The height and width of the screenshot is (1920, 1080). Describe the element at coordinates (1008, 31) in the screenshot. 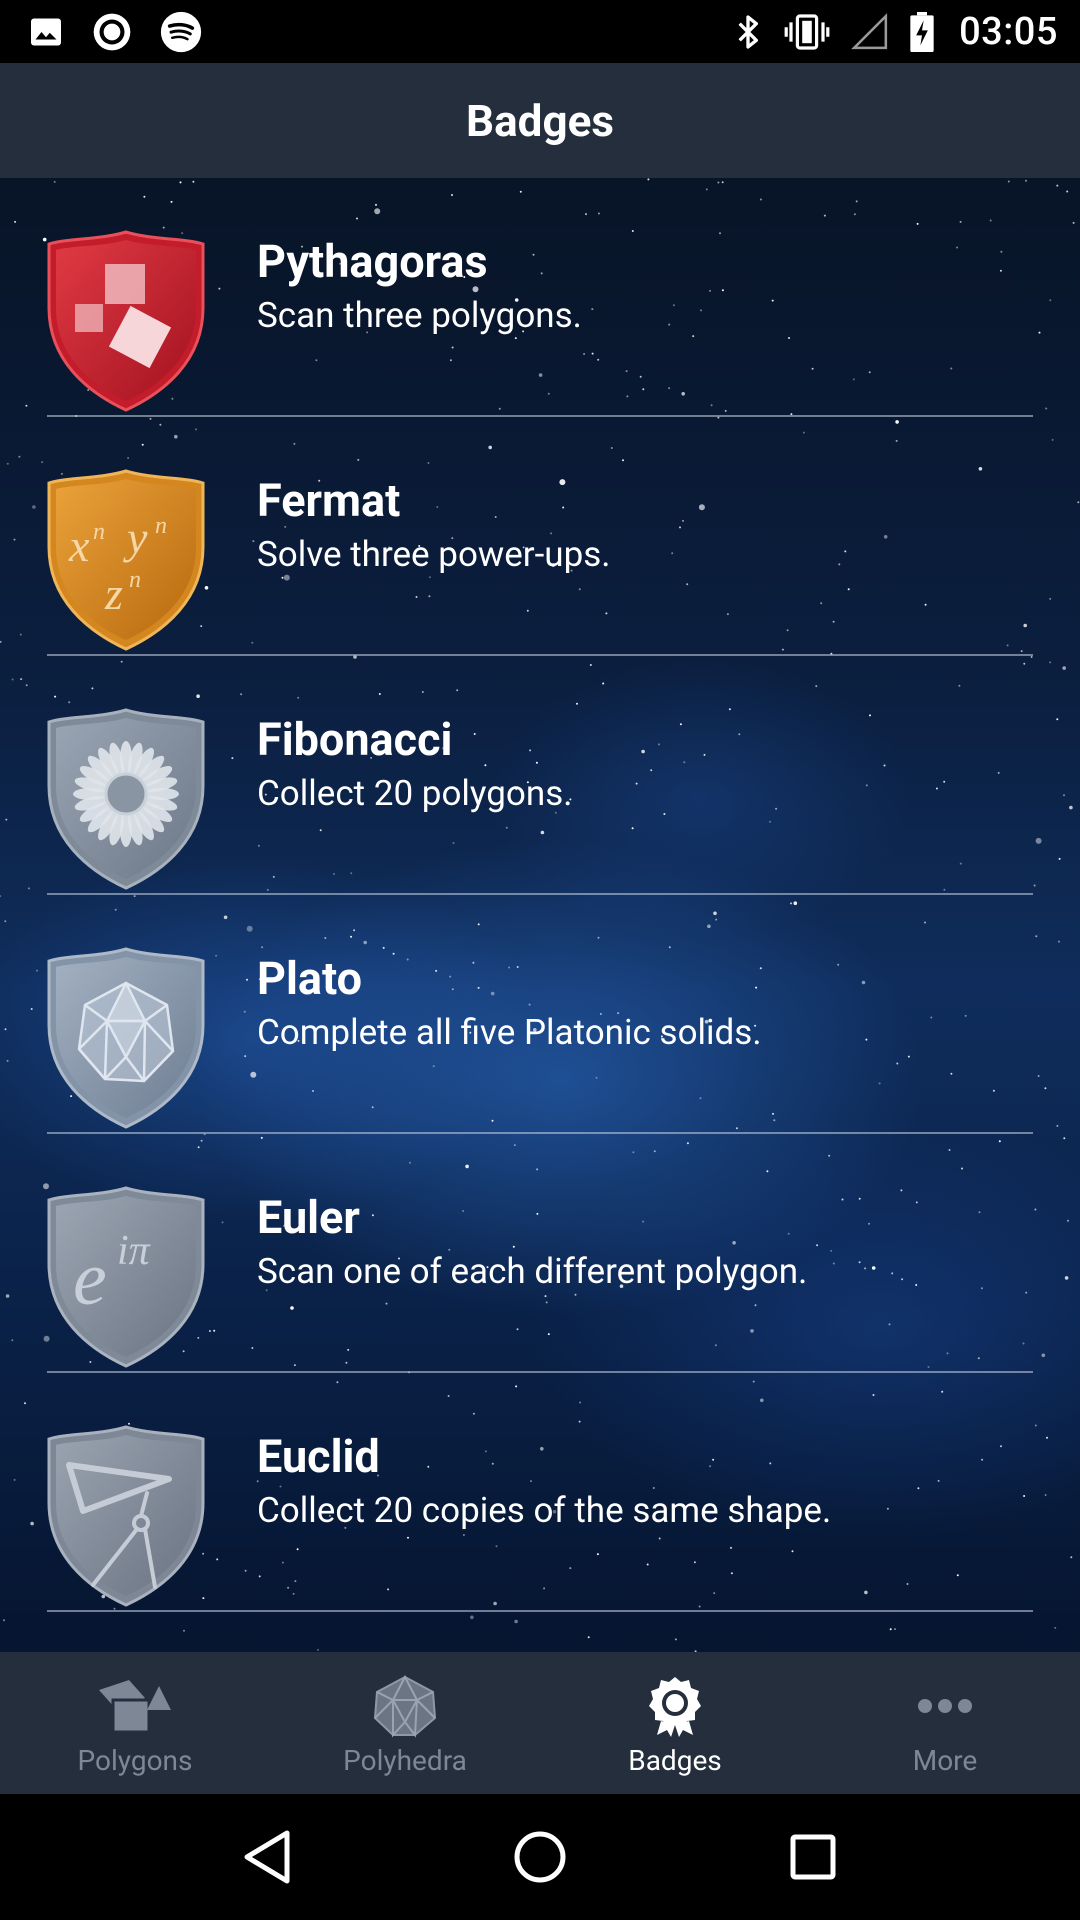

I see `clock: 03:05` at that location.